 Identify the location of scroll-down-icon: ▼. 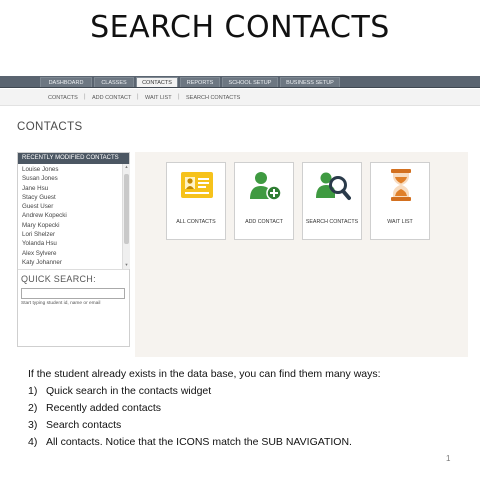
(126, 265).